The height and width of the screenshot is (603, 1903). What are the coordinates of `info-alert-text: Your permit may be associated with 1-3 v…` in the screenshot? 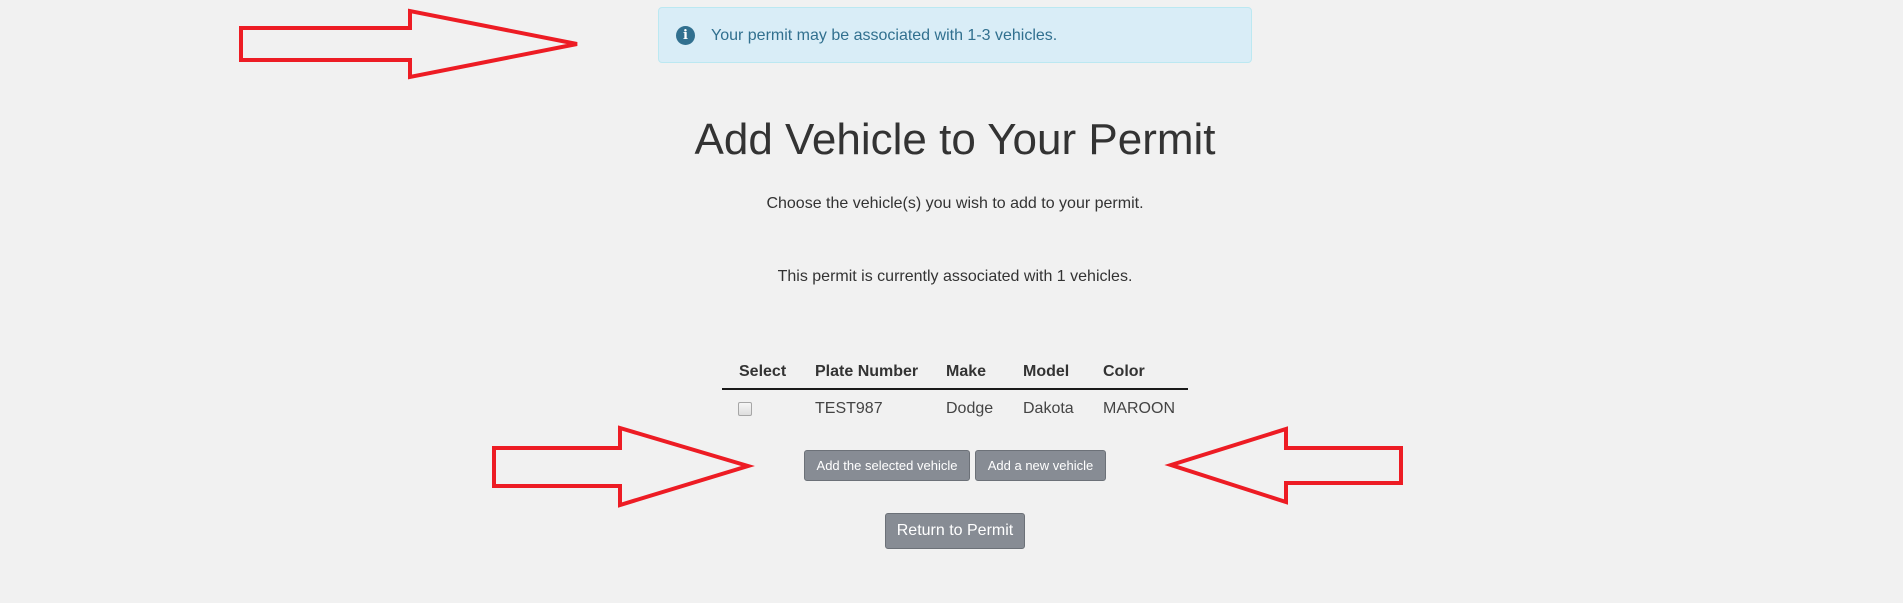 It's located at (884, 35).